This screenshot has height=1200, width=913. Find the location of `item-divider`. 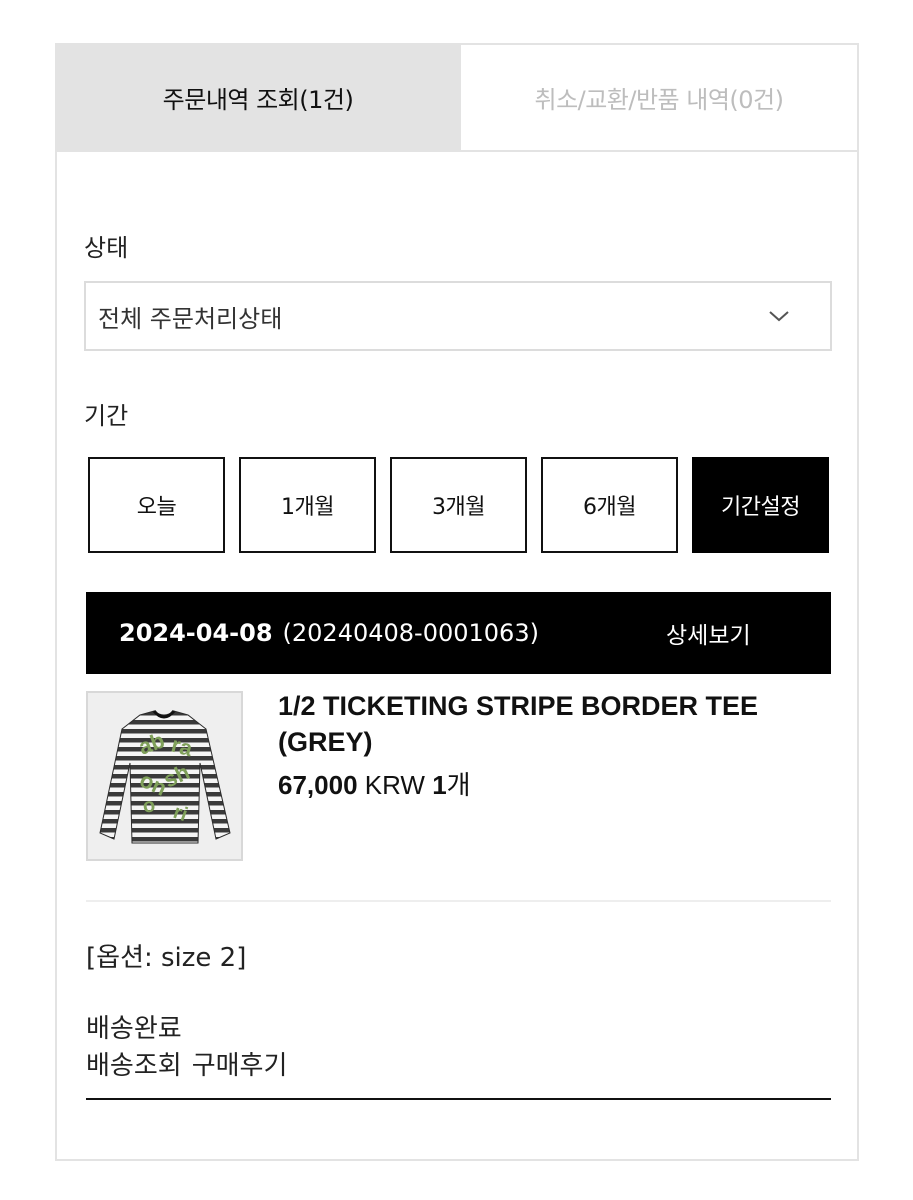

item-divider is located at coordinates (458, 901).